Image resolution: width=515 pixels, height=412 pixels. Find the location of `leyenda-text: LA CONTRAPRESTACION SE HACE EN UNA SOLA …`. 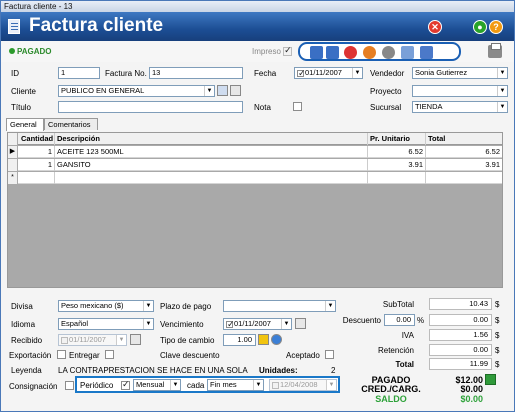

leyenda-text: LA CONTRAPRESTACION SE HACE EN UNA SOLA … is located at coordinates (153, 370).